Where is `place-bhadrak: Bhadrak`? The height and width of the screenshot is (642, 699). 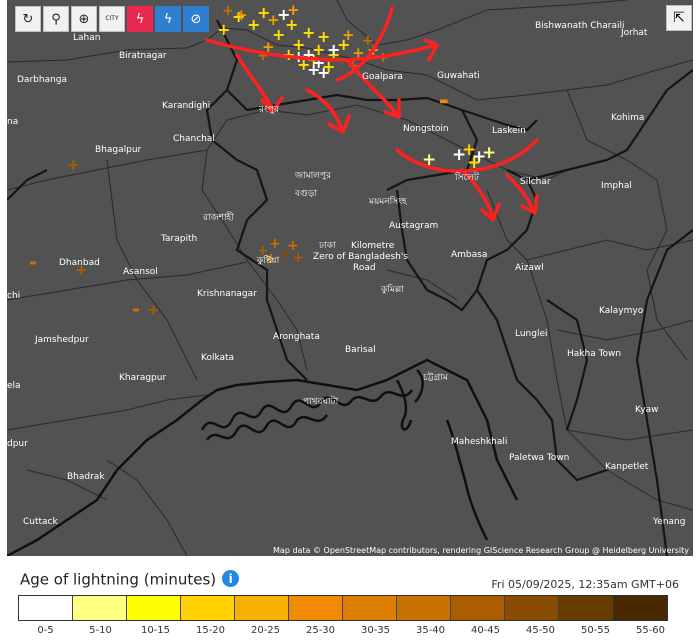 place-bhadrak: Bhadrak is located at coordinates (86, 477).